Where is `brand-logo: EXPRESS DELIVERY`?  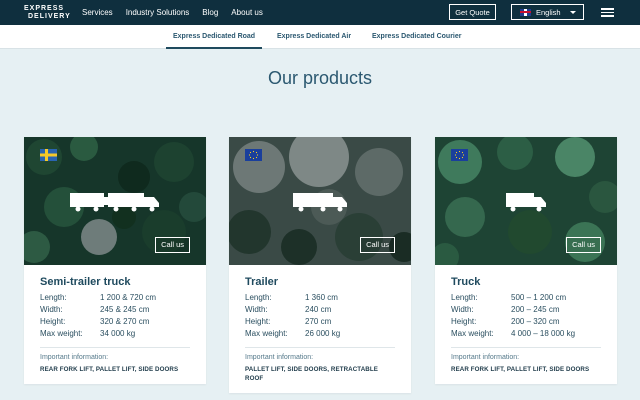
brand-logo: EXPRESS DELIVERY is located at coordinates (47, 13).